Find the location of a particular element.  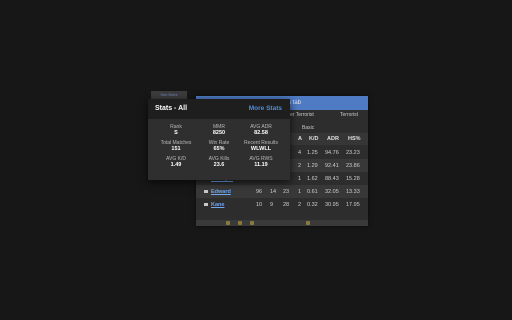

col-header-a: A is located at coordinates (300, 139).